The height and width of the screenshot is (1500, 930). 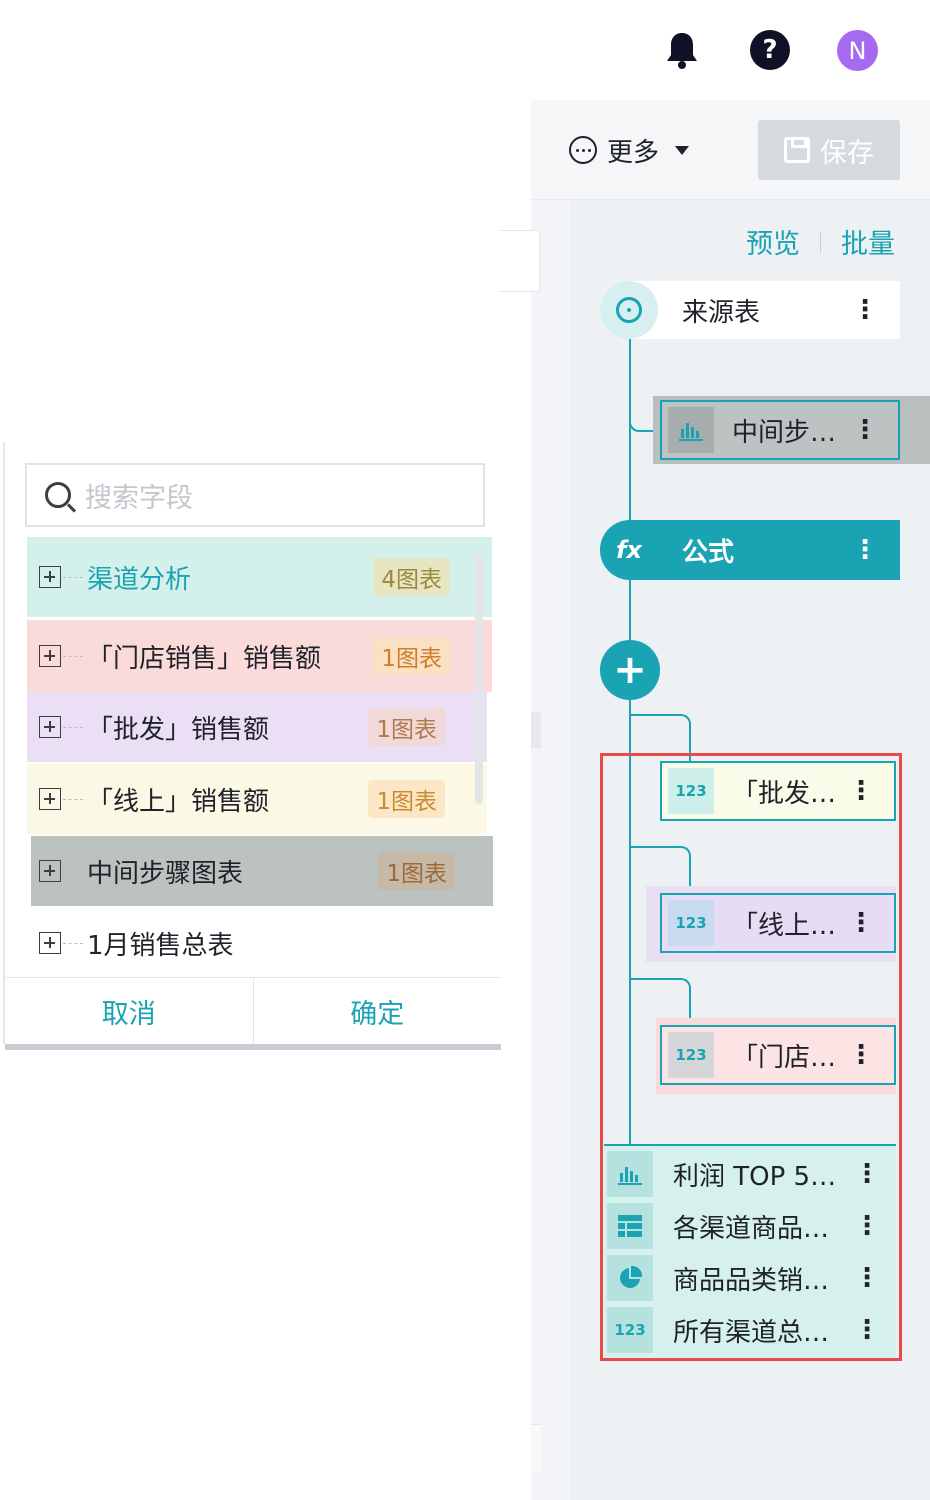 I want to click on scrollbar, so click(x=479, y=679).